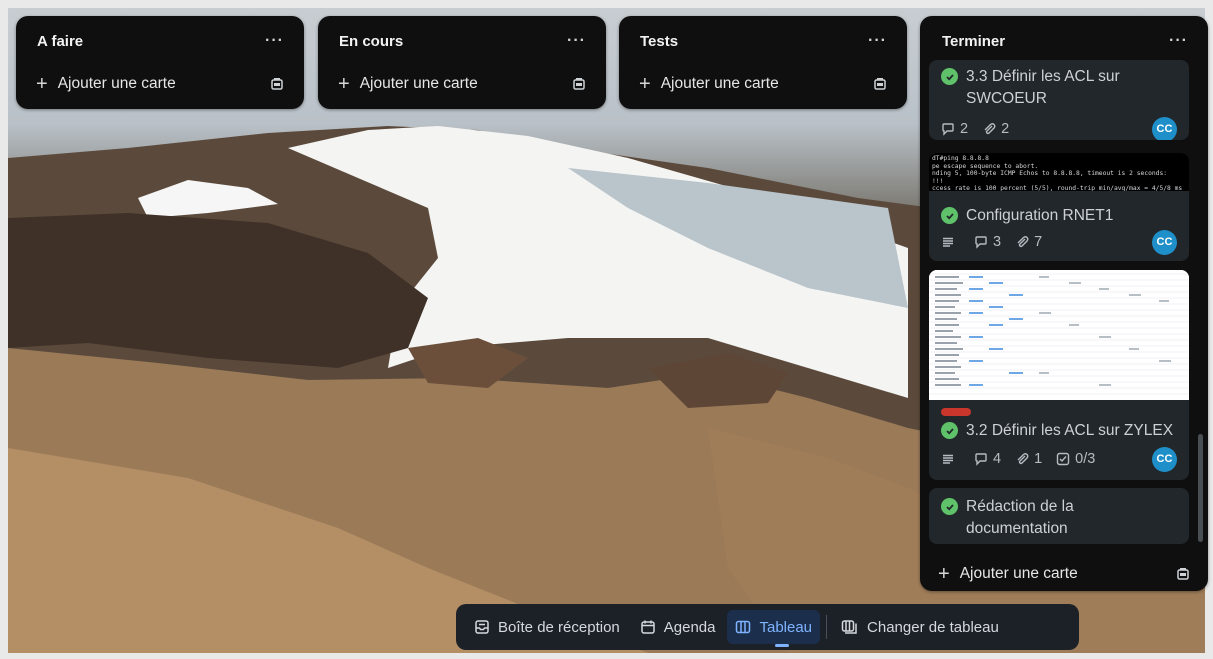  Describe the element at coordinates (1070, 430) in the screenshot. I see `card-title: 3.2 Définir les ACL sur ZYLEX` at that location.